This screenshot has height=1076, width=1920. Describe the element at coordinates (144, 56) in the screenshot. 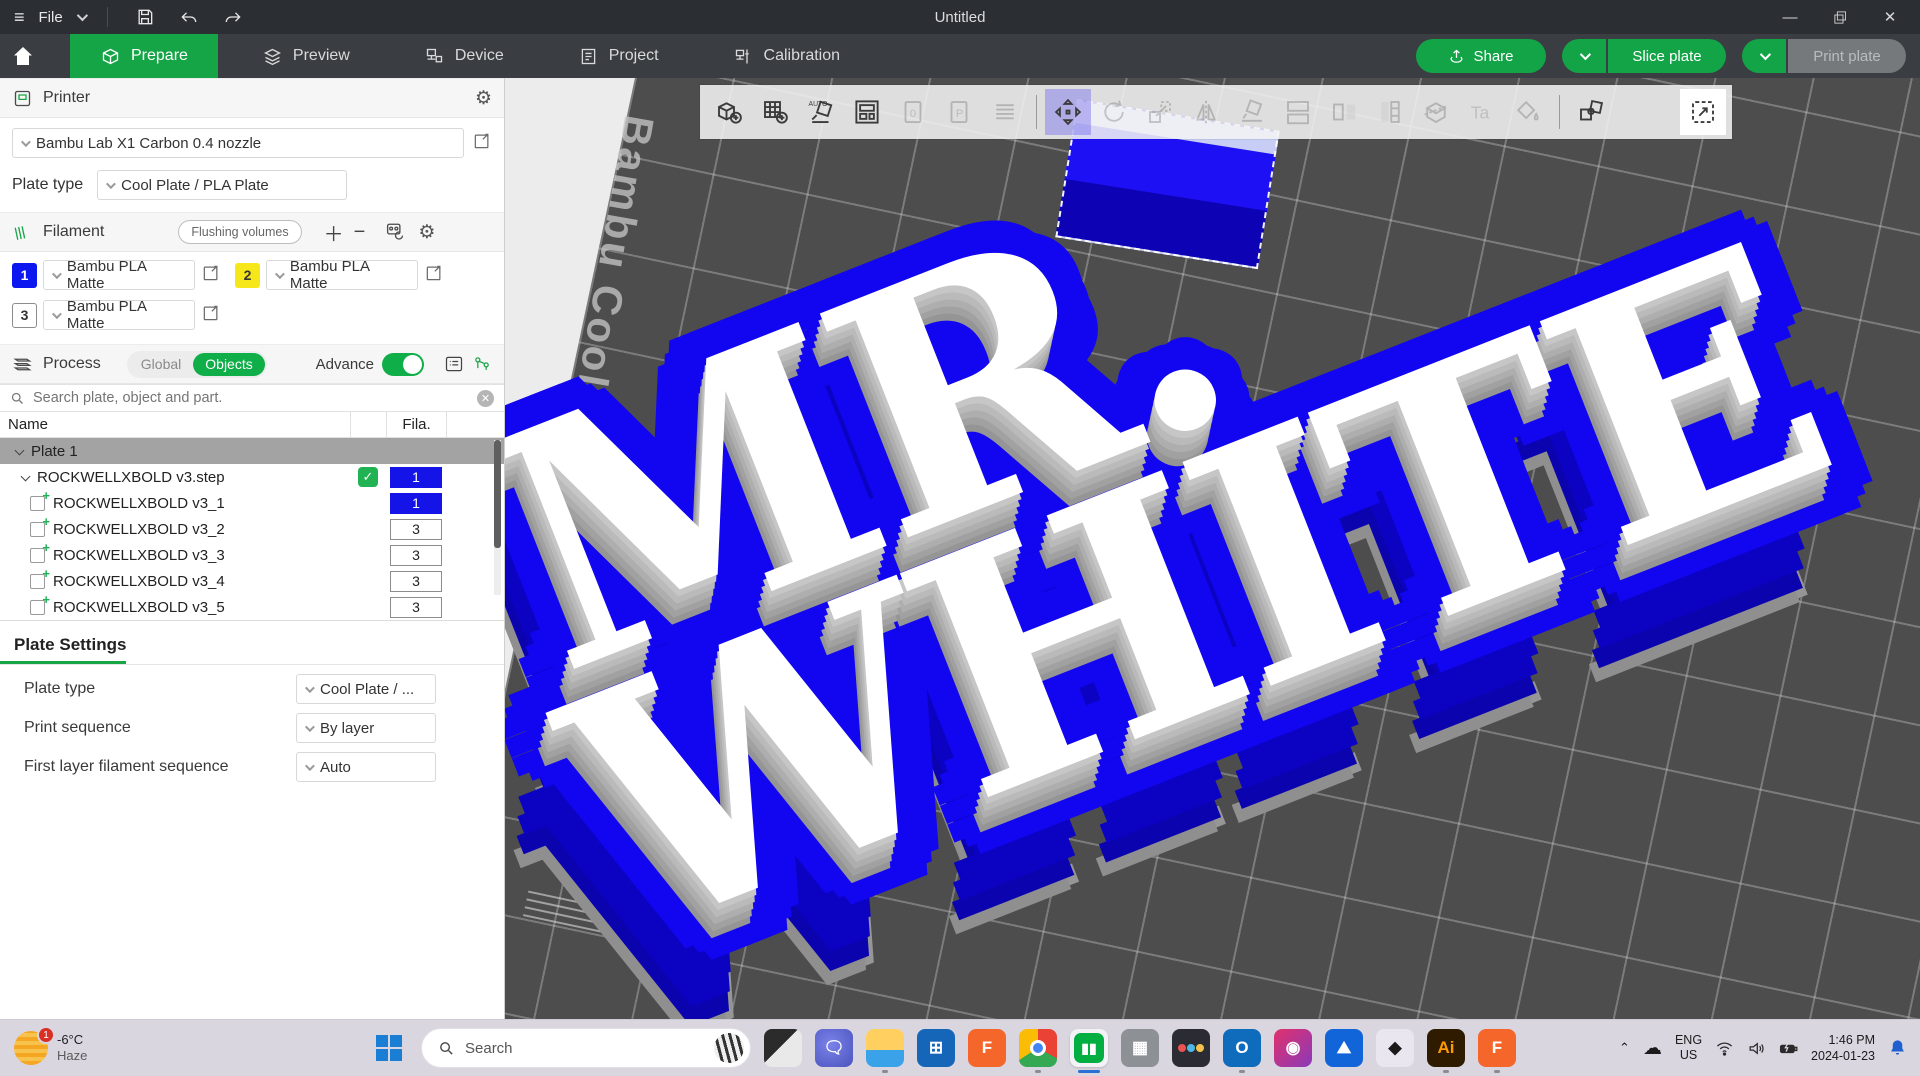

I see `tab-prepare: Prepare` at that location.